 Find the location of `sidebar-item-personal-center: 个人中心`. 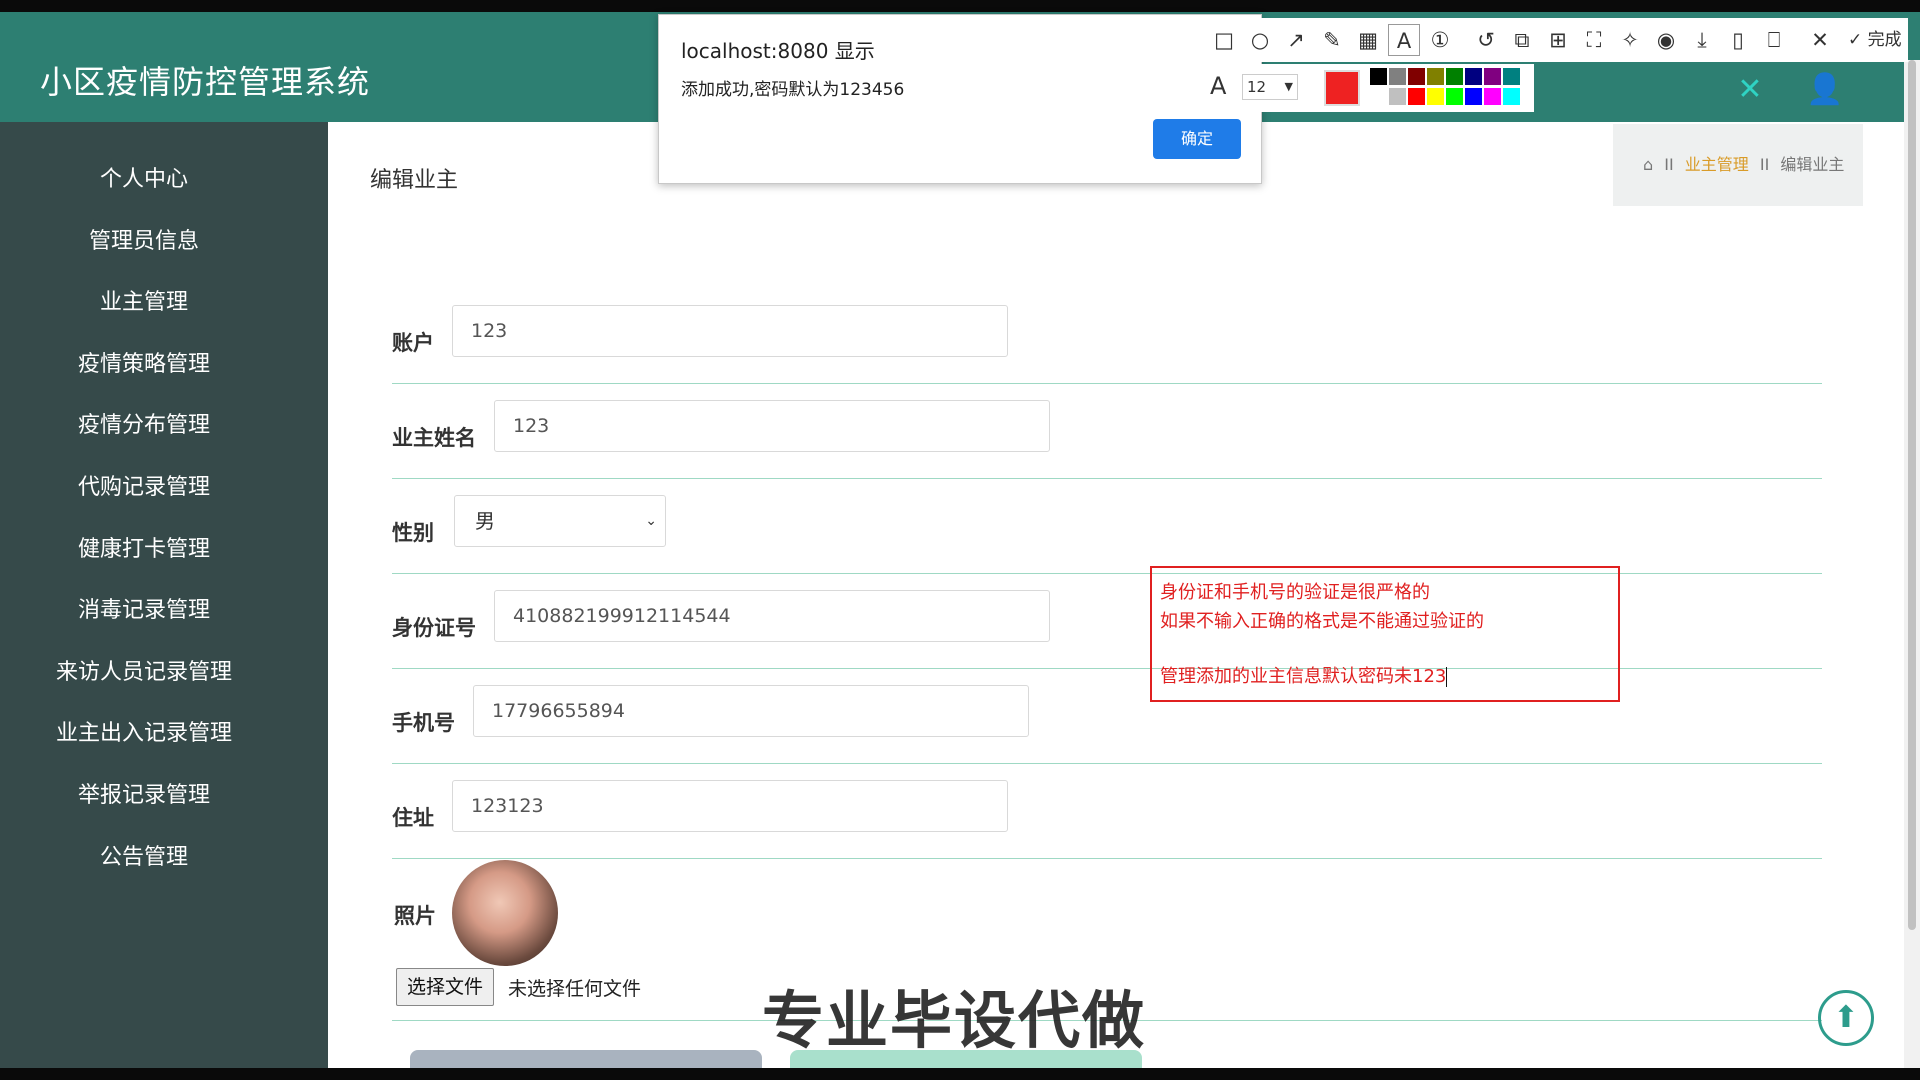

sidebar-item-personal-center: 个人中心 is located at coordinates (144, 180).